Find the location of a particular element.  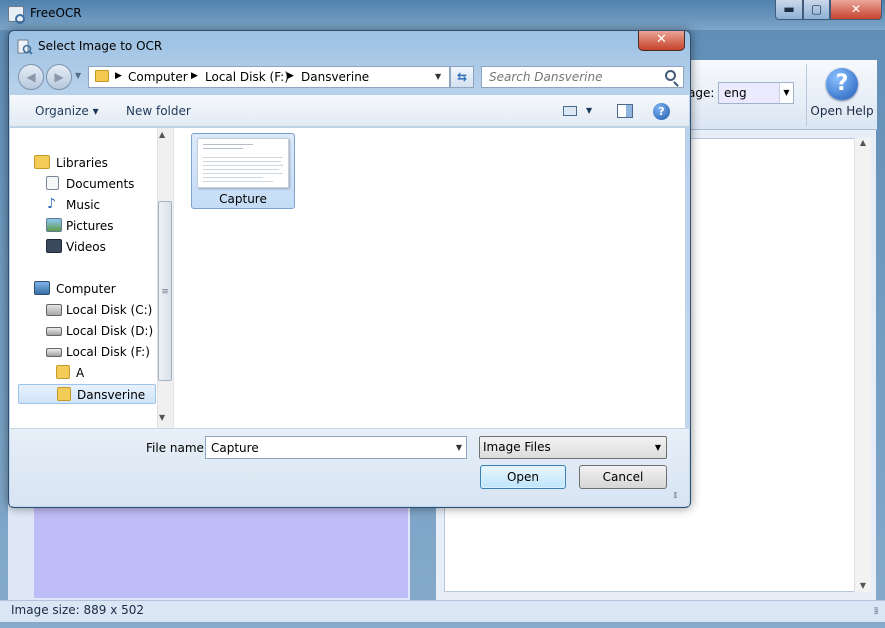

nav-item-label: Music is located at coordinates (83, 205).